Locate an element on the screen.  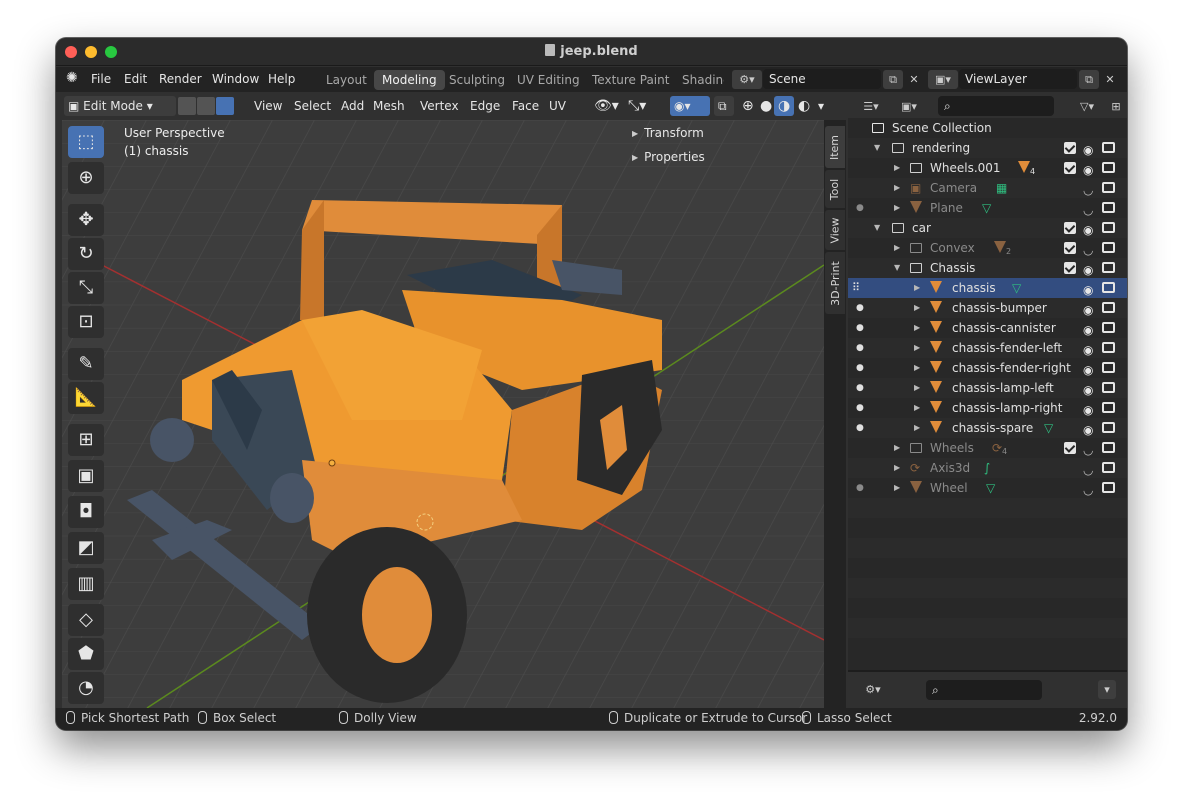
properties-editor-type-icon: ⚙▾ is located at coordinates (873, 689).